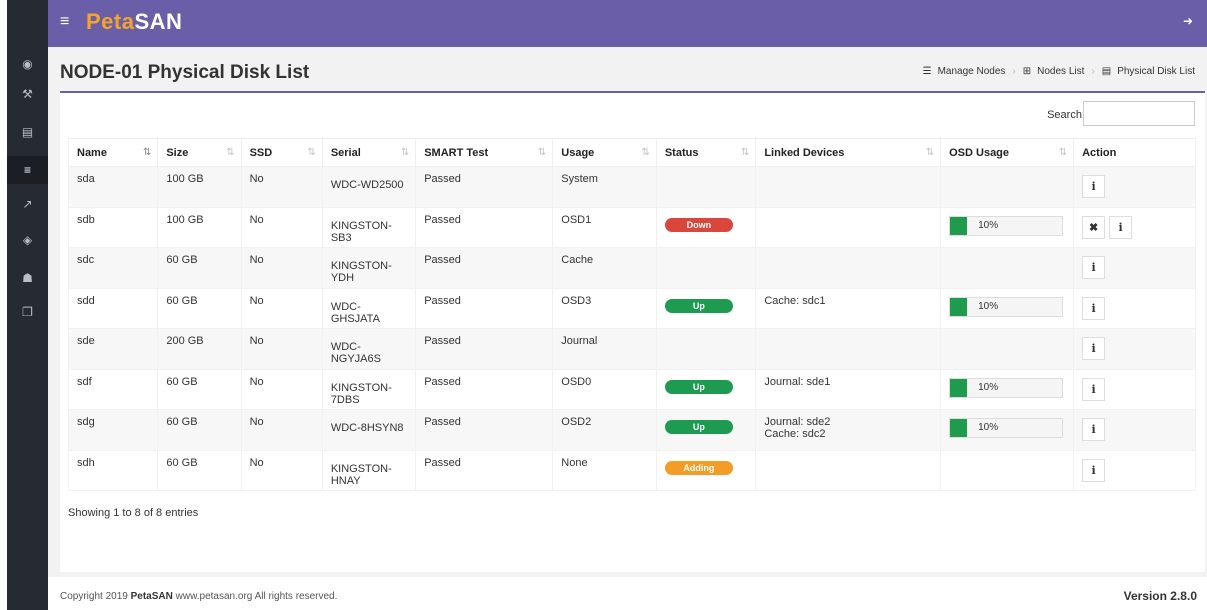 This screenshot has width=1207, height=610. Describe the element at coordinates (27, 94) in the screenshot. I see `wrench-icon: ⚒` at that location.